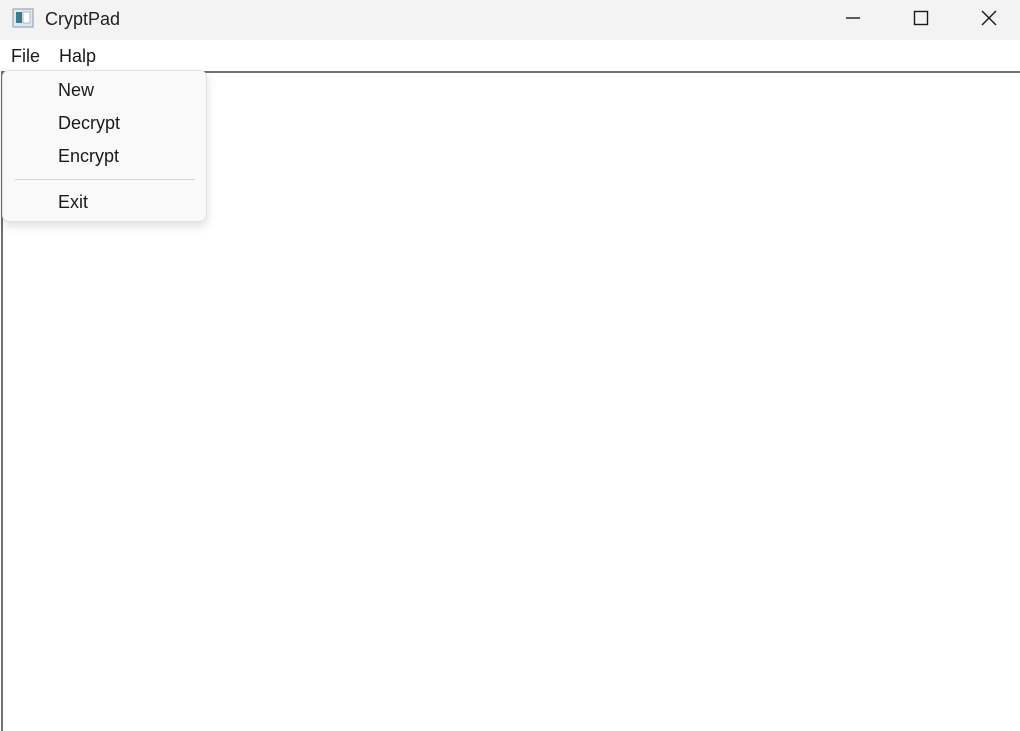 The height and width of the screenshot is (731, 1020). I want to click on close-icon, so click(989, 18).